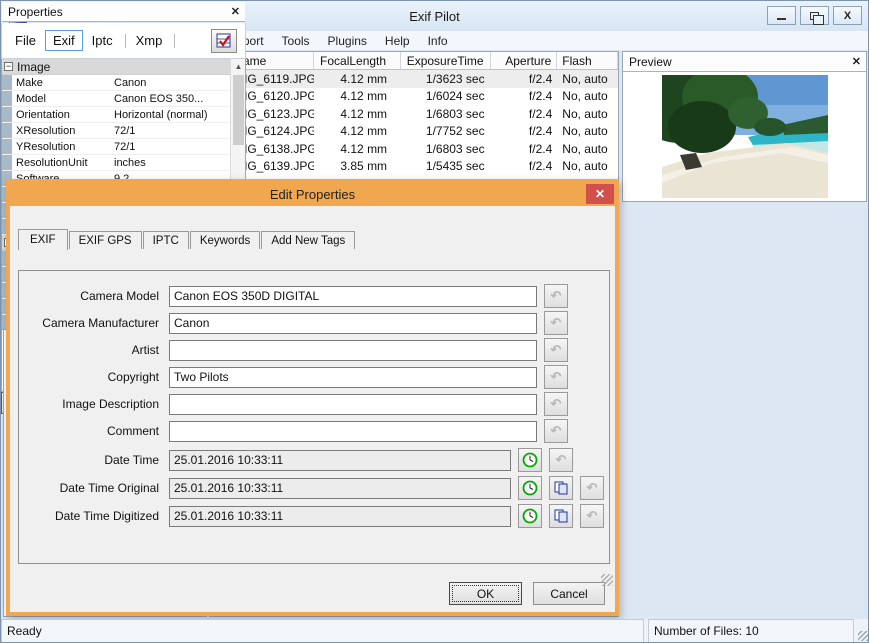 The image size is (869, 643). What do you see at coordinates (438, 41) in the screenshot?
I see `menu-info: Info` at bounding box center [438, 41].